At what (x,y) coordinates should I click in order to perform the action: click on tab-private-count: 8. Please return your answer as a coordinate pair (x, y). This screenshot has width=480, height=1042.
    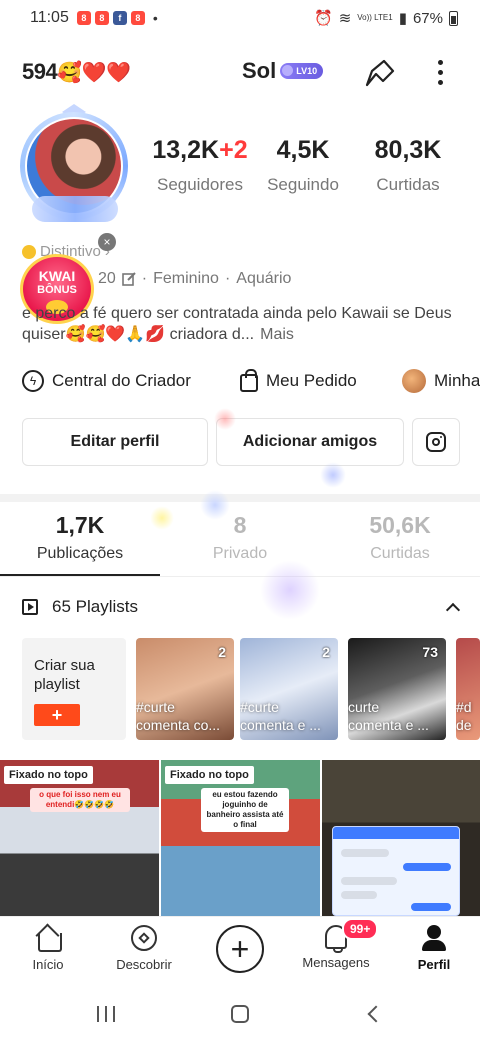
    Looking at the image, I should click on (240, 525).